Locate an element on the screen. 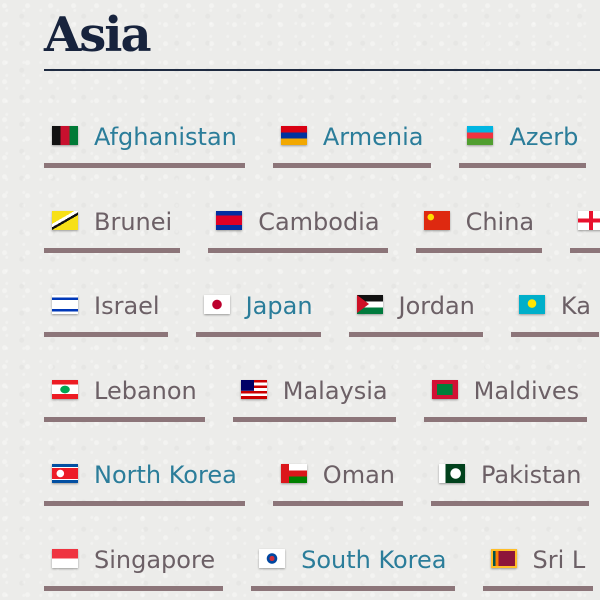  country-row: Afghanistan Armenia Azerb is located at coordinates (322, 143).